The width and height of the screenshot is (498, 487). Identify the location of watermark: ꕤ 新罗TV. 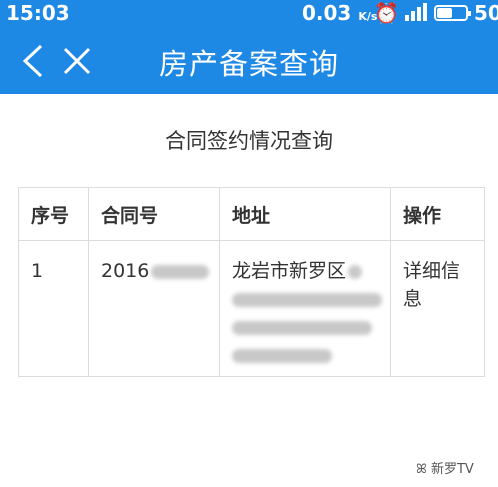
(445, 469).